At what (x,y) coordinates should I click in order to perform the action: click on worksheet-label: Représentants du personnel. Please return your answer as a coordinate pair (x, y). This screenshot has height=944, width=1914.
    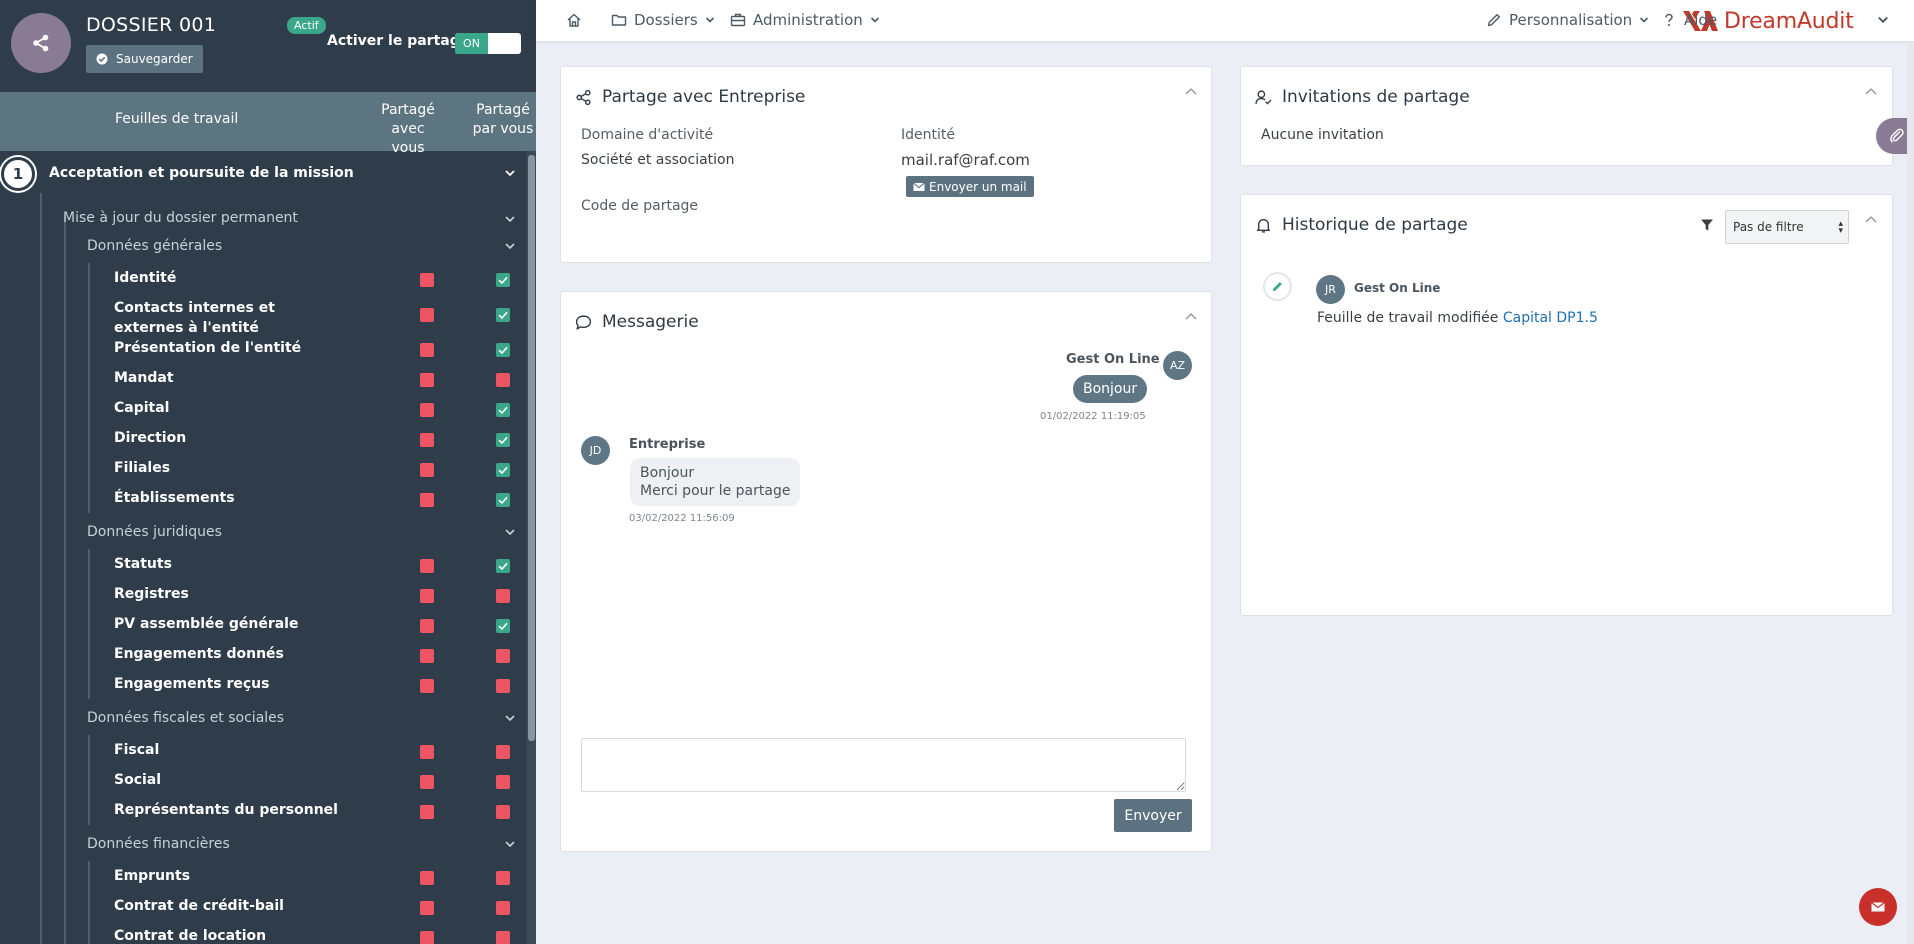
    Looking at the image, I should click on (229, 810).